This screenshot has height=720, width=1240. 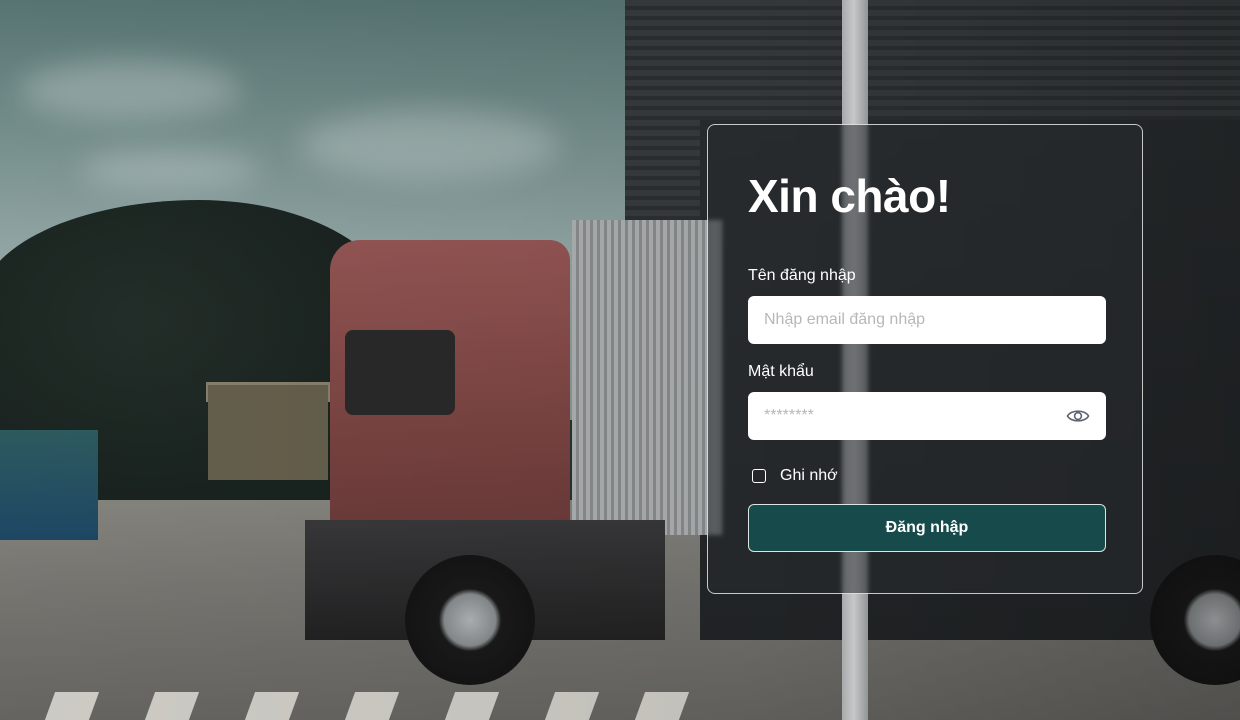 I want to click on username-input, so click(x=927, y=320).